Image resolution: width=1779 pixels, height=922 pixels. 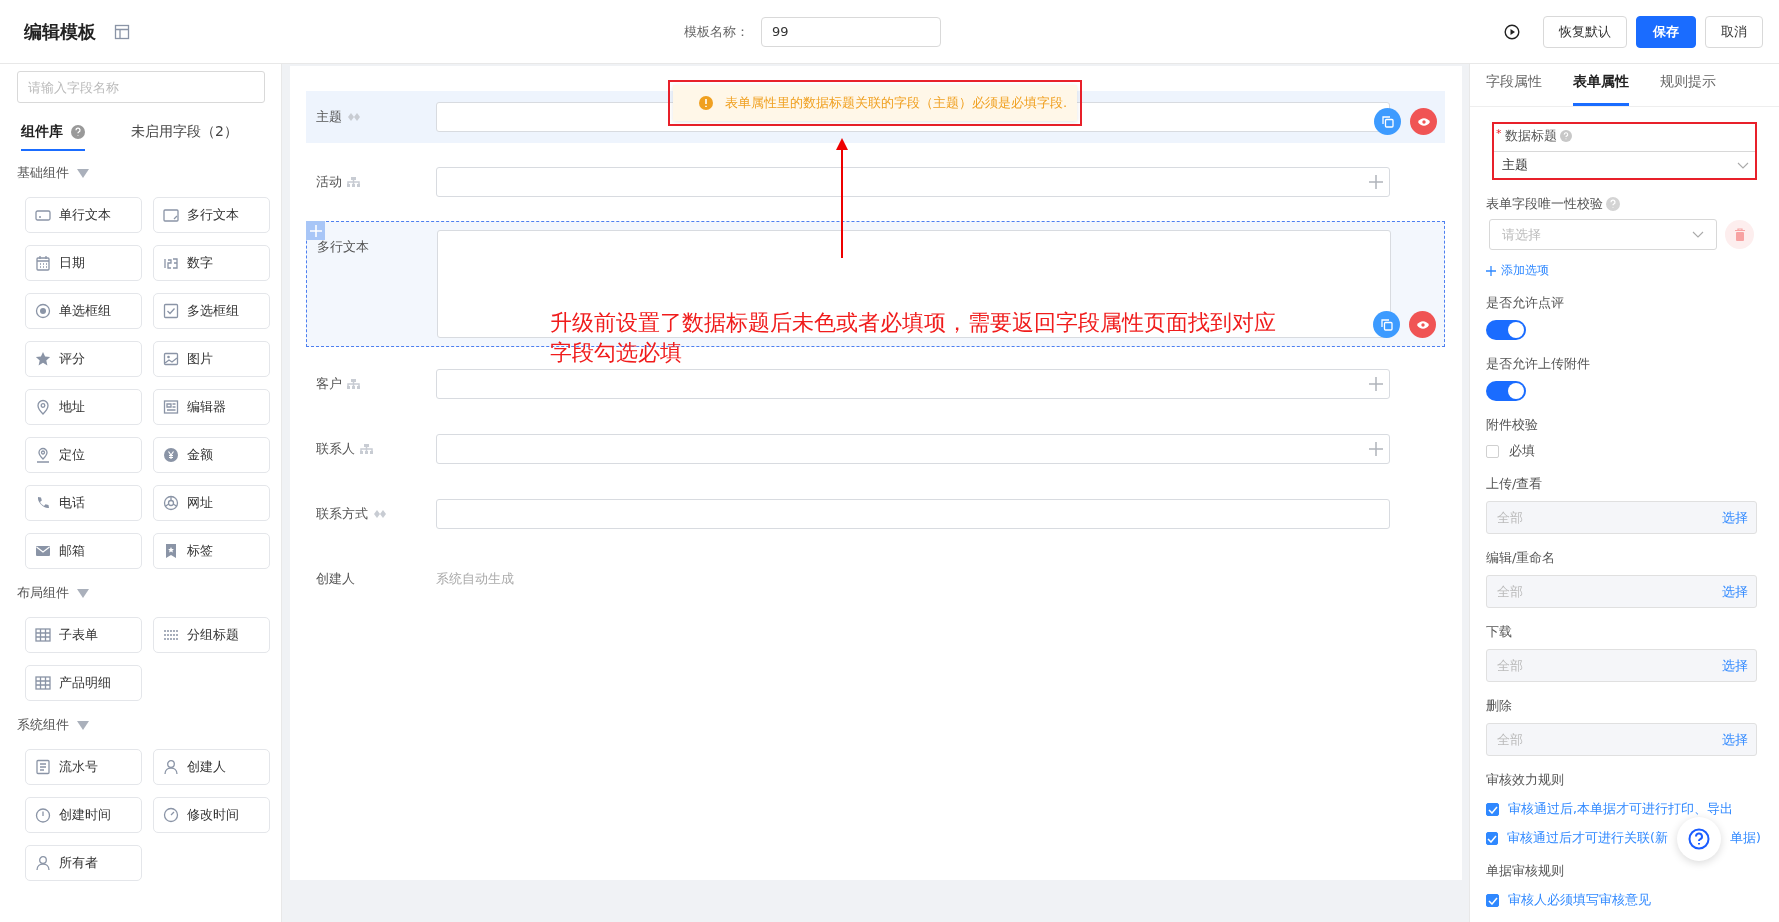 What do you see at coordinates (1538, 364) in the screenshot?
I see `property-label: 是否允许上传附件` at bounding box center [1538, 364].